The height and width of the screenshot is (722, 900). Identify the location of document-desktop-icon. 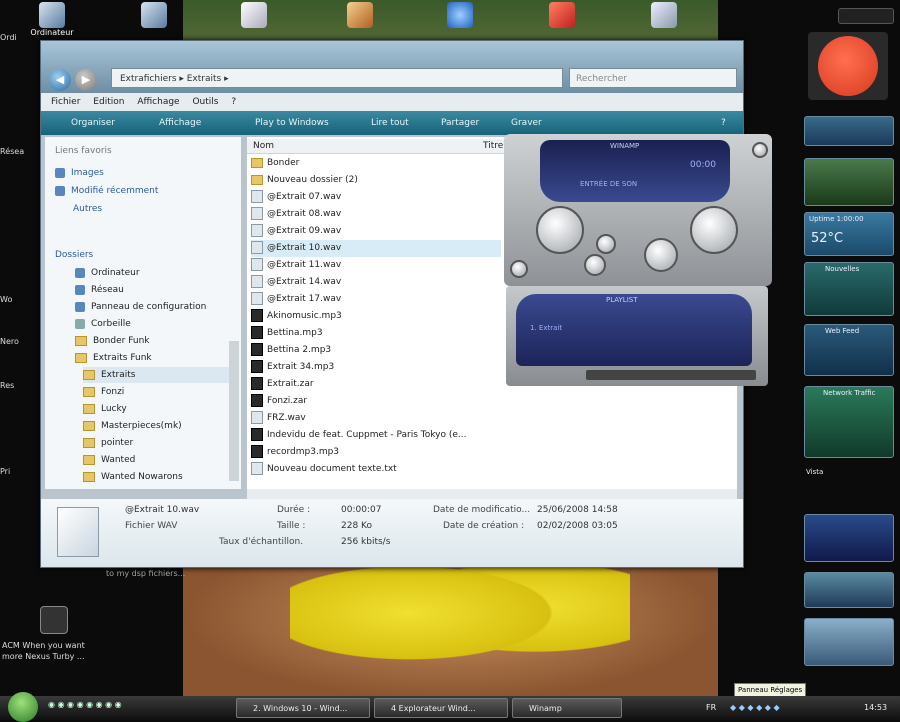
(254, 22).